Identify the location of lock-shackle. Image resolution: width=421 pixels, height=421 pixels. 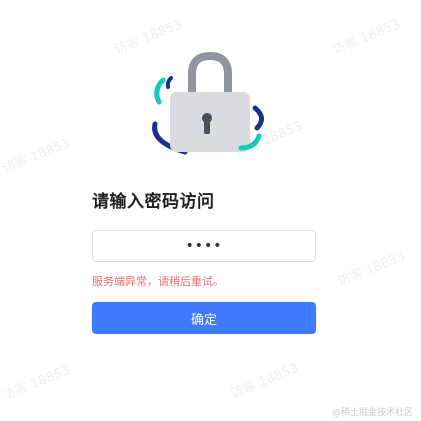
(210, 74).